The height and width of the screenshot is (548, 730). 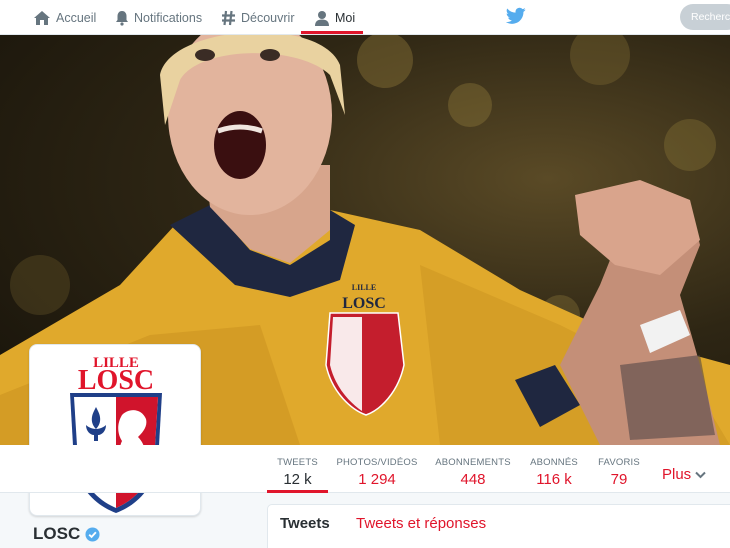 I want to click on nav-label-notifications: Notifications, so click(x=168, y=17).